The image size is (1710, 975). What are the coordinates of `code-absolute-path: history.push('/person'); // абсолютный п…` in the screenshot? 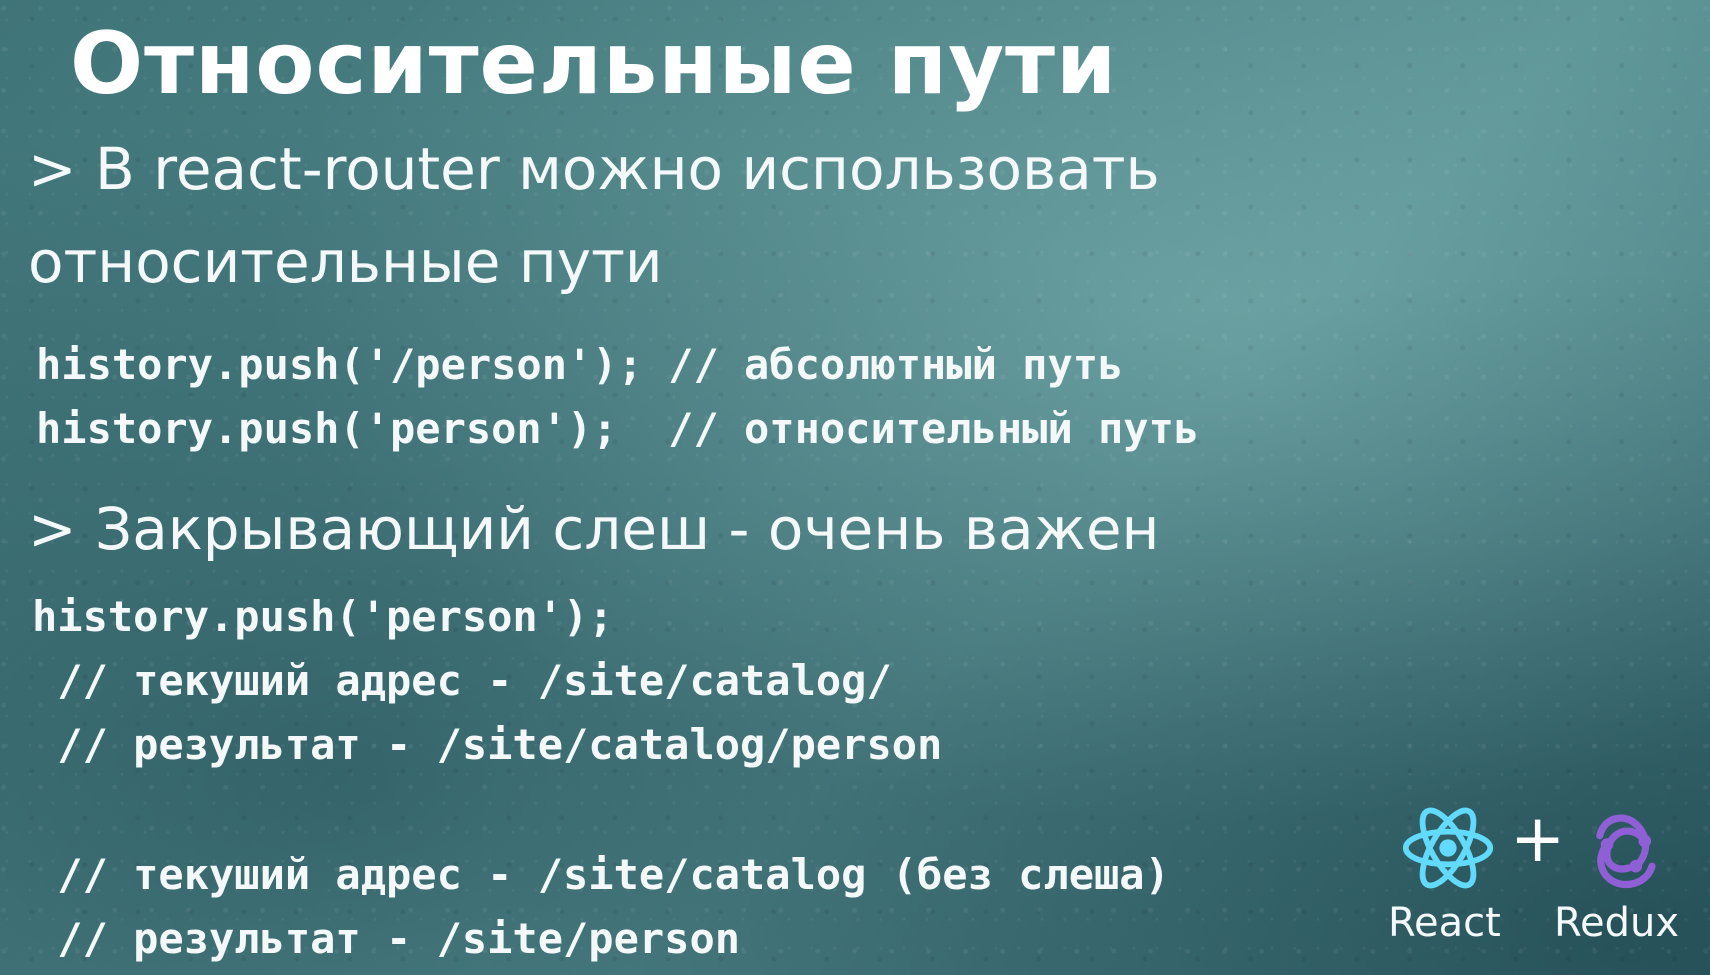 It's located at (580, 364).